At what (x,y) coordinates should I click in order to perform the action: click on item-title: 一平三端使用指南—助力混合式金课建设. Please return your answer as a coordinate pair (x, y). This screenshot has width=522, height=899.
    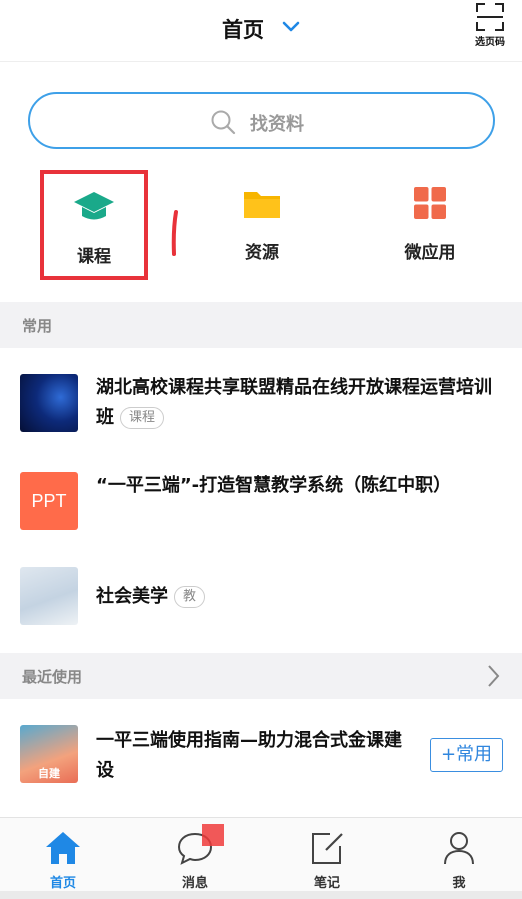
    Looking at the image, I should click on (249, 755).